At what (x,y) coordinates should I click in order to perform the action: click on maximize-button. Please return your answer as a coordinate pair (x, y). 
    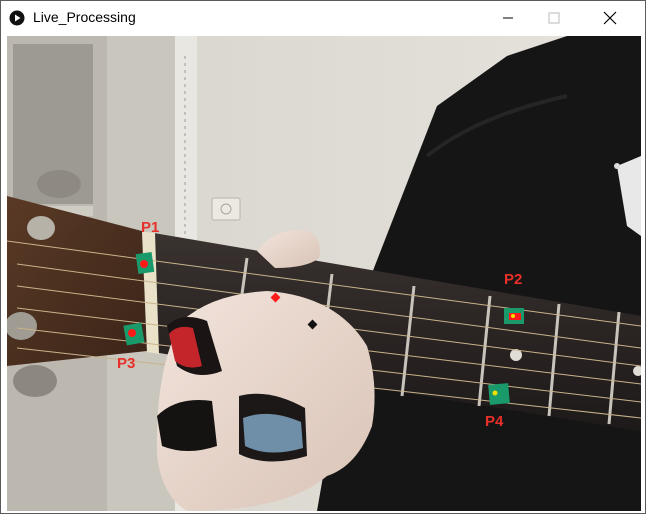
    Looking at the image, I should click on (554, 18).